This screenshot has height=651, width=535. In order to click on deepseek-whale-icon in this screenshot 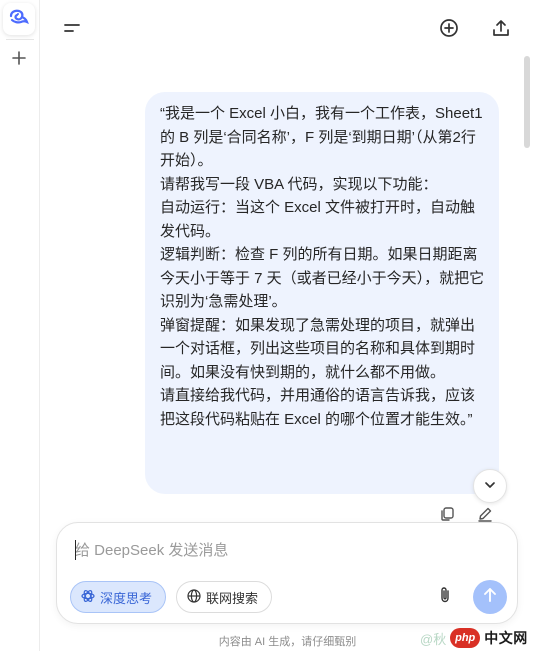, I will do `click(19, 19)`.